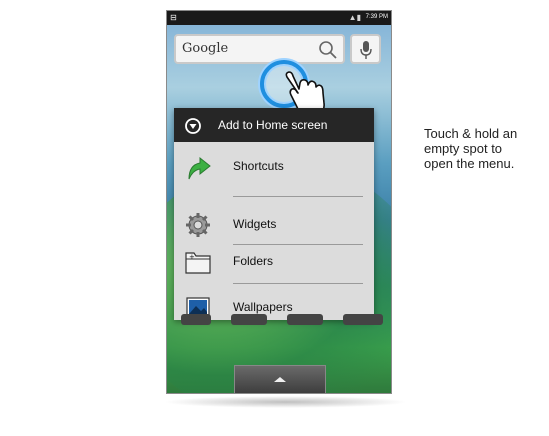 The width and height of the screenshot is (549, 436). What do you see at coordinates (279, 18) in the screenshot?
I see `status-bar: ⊟ ▲▮ 7:39 PM` at bounding box center [279, 18].